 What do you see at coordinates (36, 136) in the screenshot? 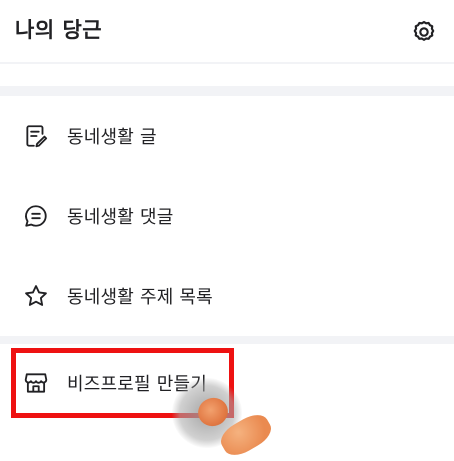
I see `edit-note-icon` at bounding box center [36, 136].